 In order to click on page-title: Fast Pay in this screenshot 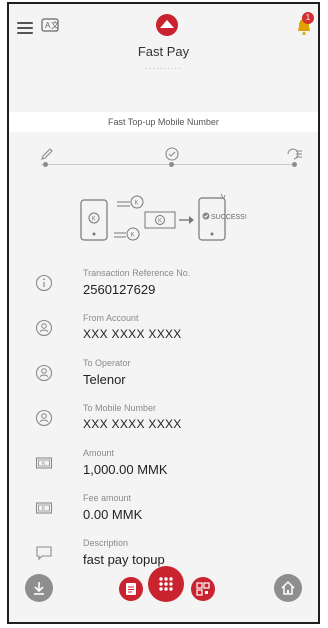, I will do `click(163, 51)`.